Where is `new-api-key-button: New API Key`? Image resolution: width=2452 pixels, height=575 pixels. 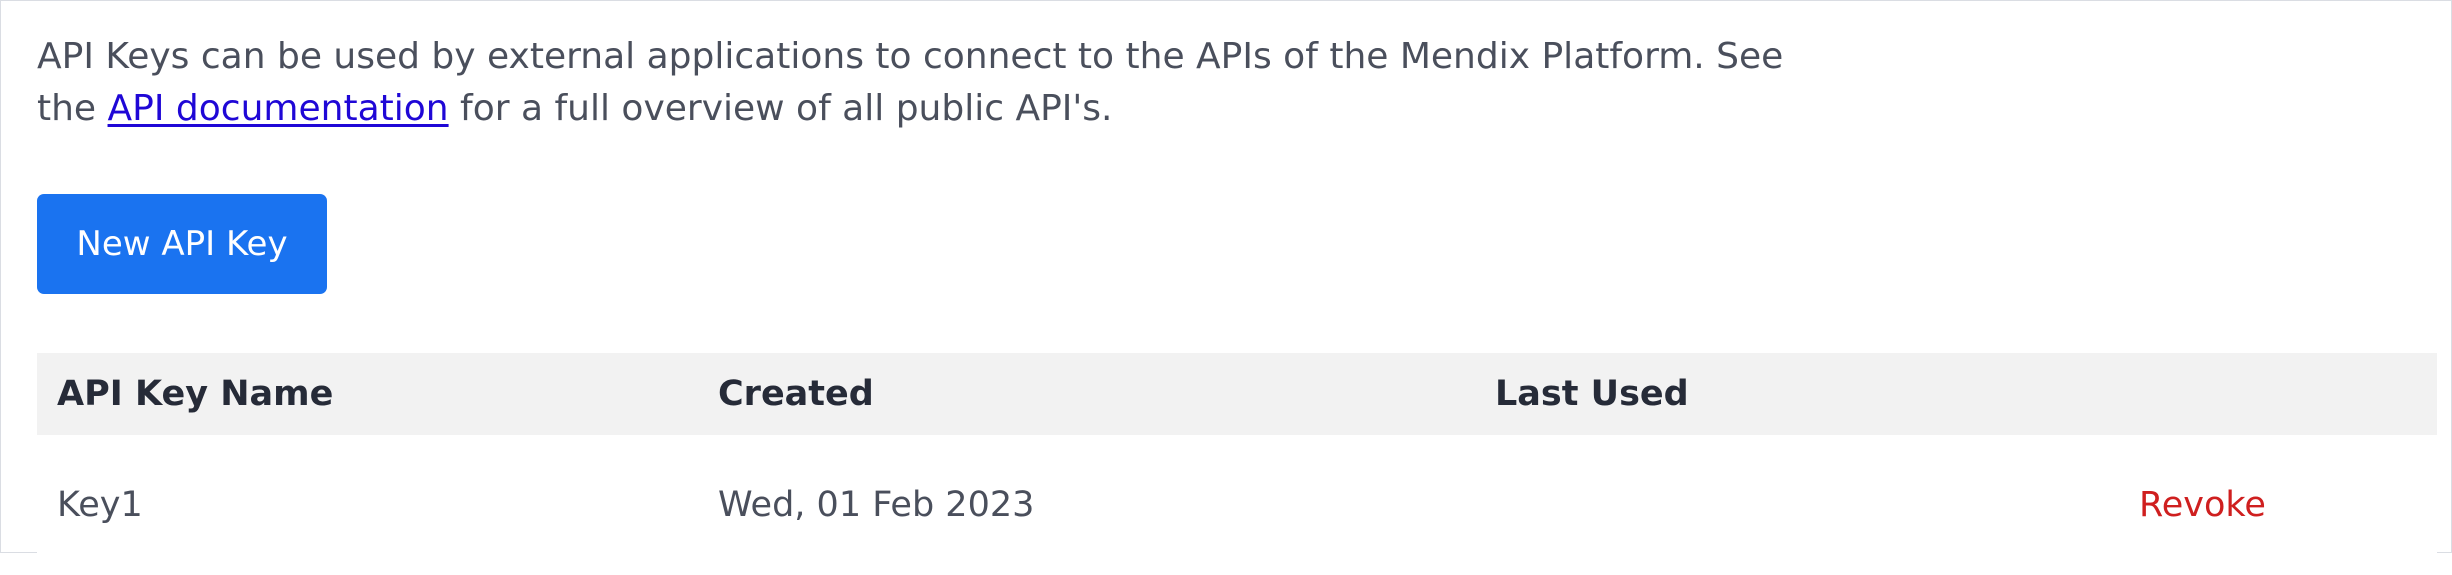 new-api-key-button: New API Key is located at coordinates (182, 244).